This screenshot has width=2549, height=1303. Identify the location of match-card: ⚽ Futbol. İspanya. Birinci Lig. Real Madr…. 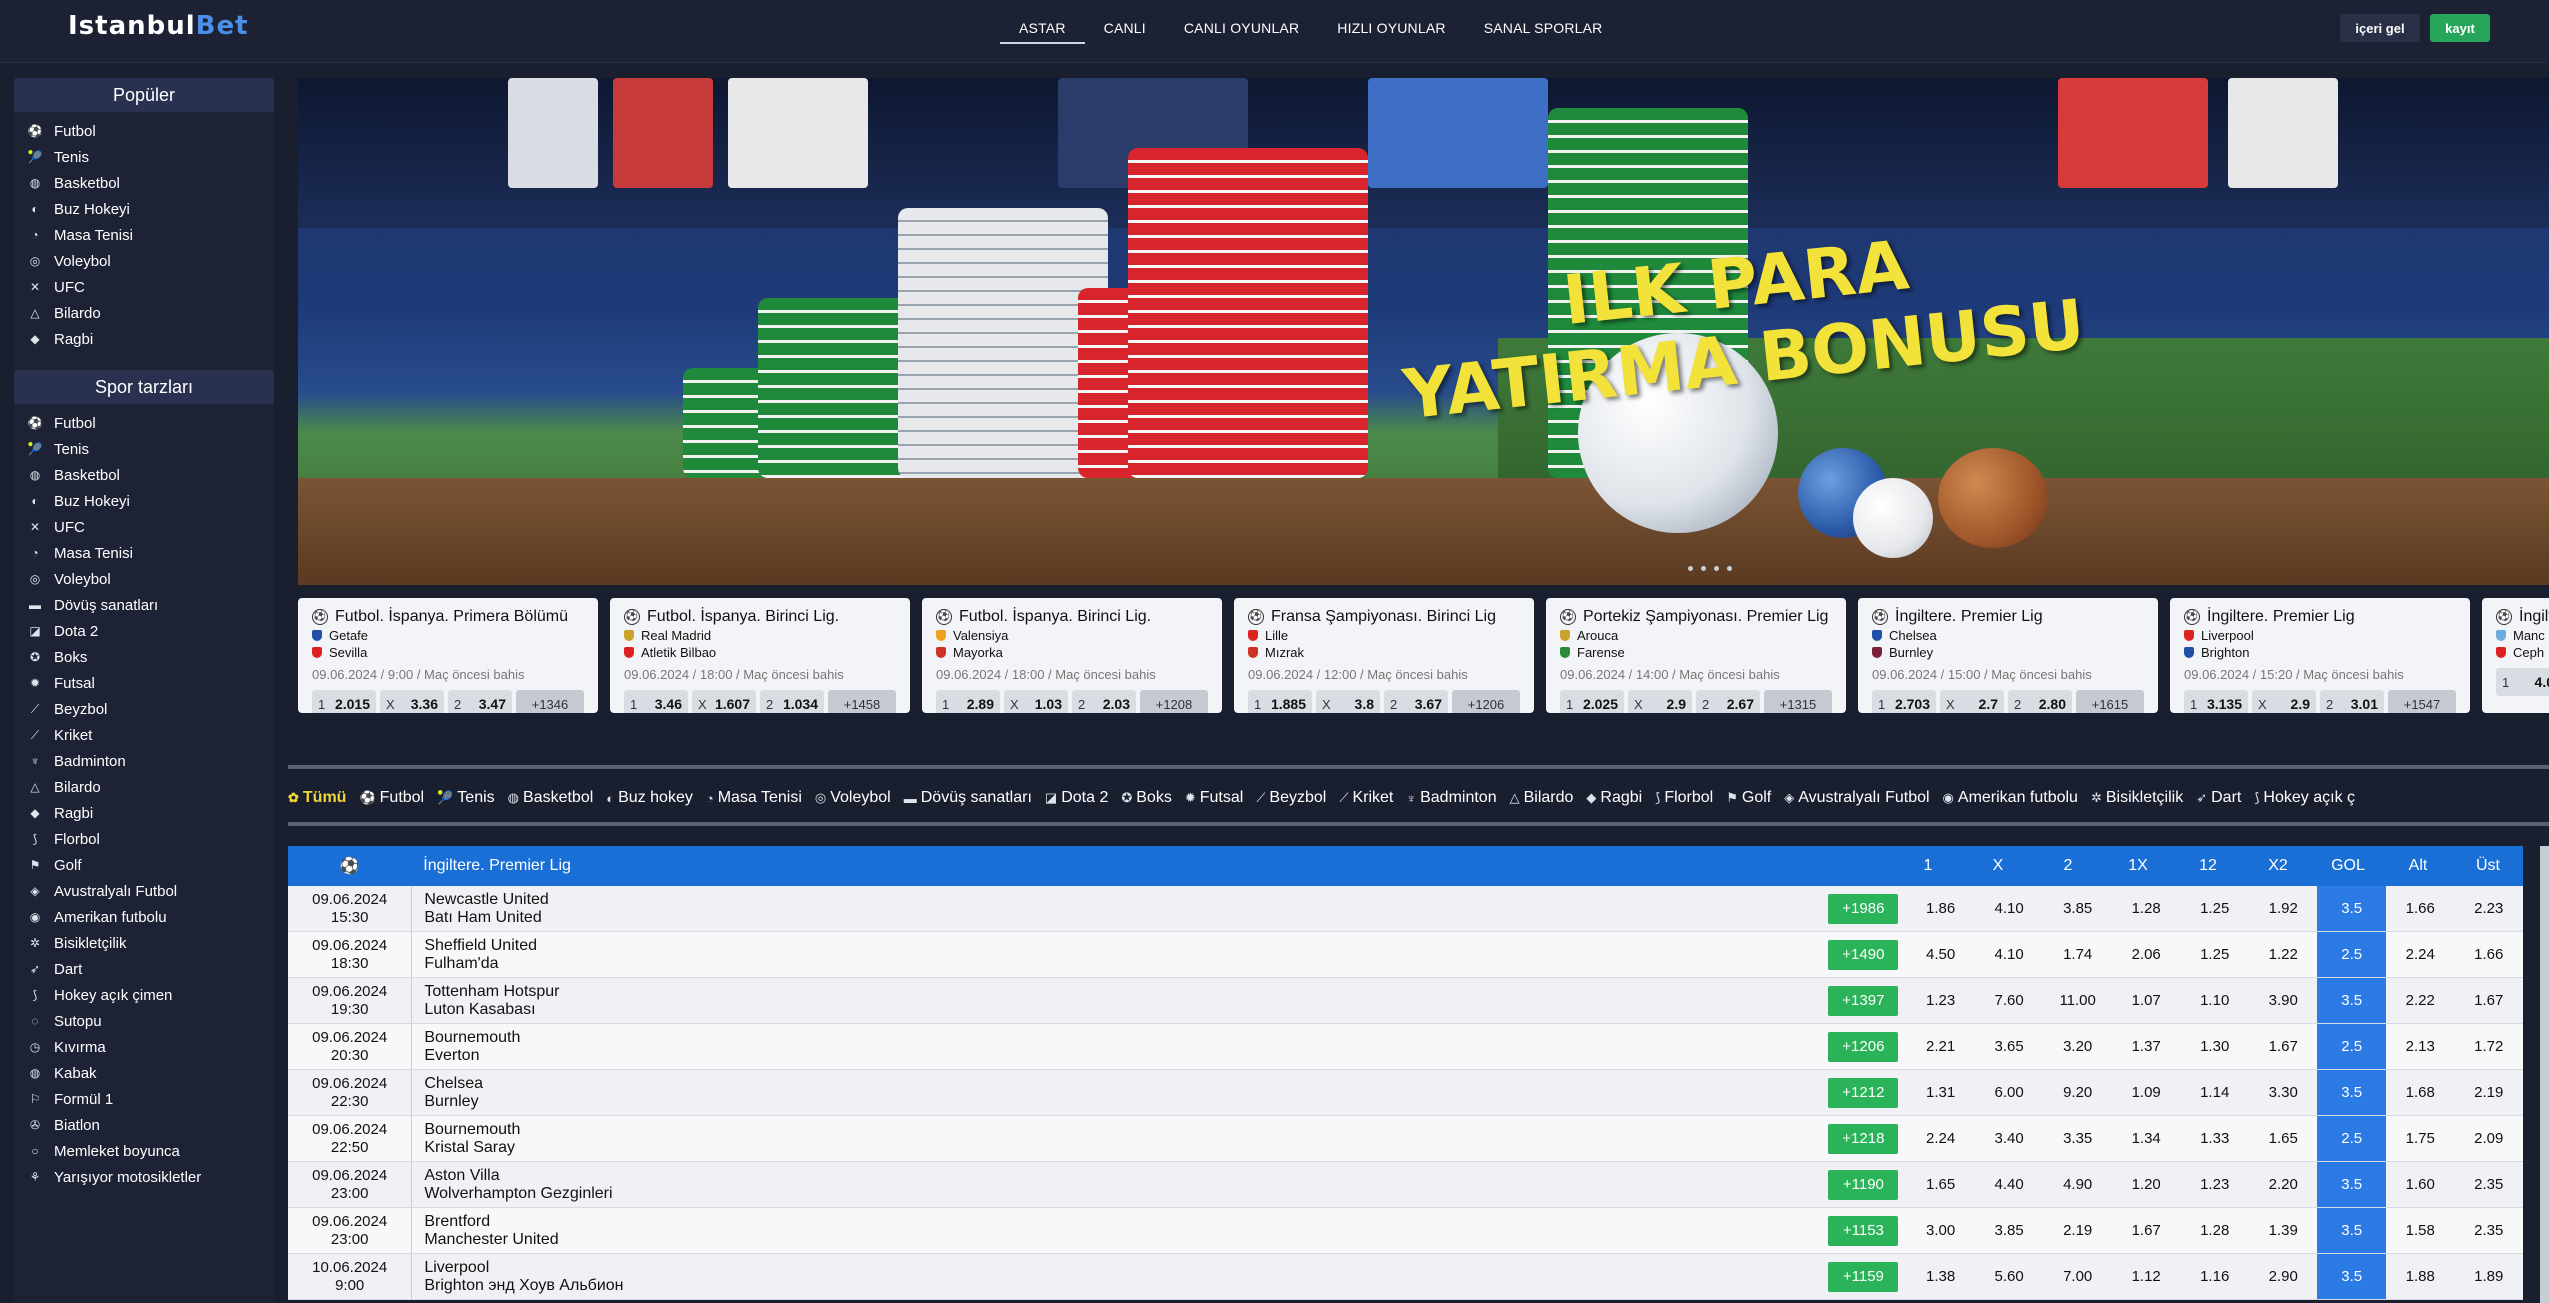
(760, 655).